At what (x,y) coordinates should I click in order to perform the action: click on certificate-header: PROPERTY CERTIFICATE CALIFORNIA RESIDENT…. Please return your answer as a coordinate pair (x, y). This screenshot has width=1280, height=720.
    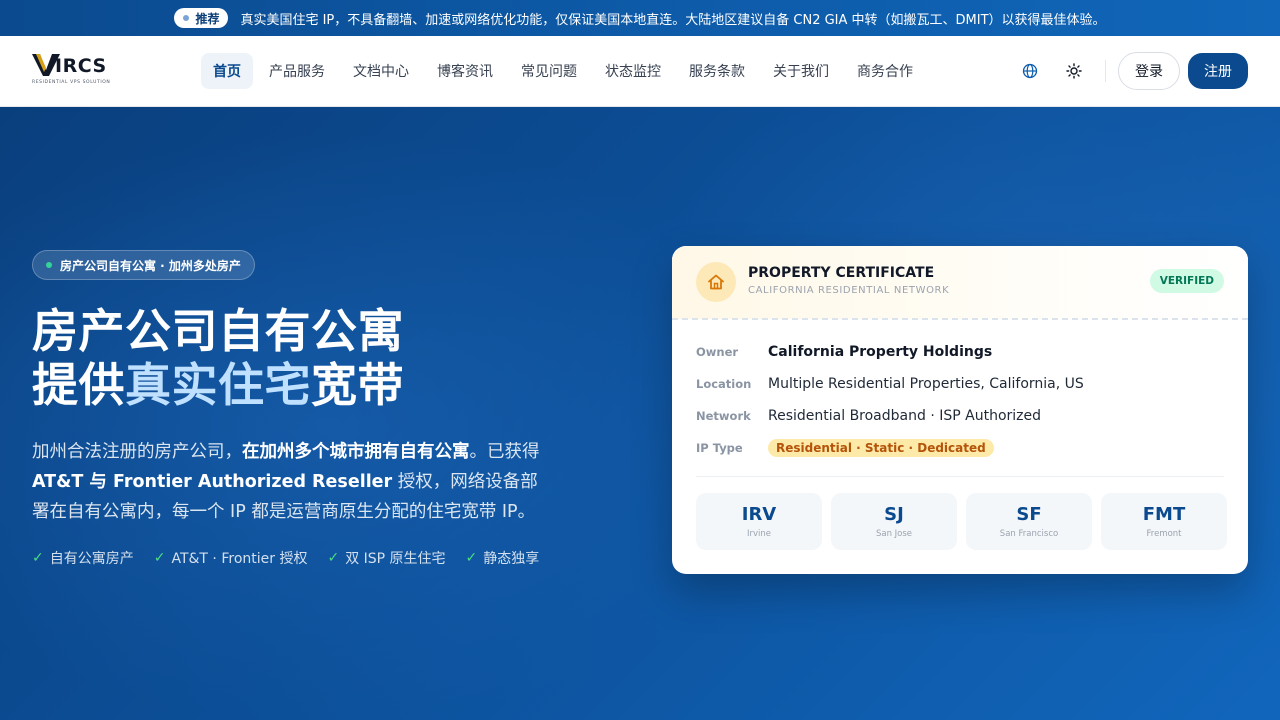
    Looking at the image, I should click on (960, 282).